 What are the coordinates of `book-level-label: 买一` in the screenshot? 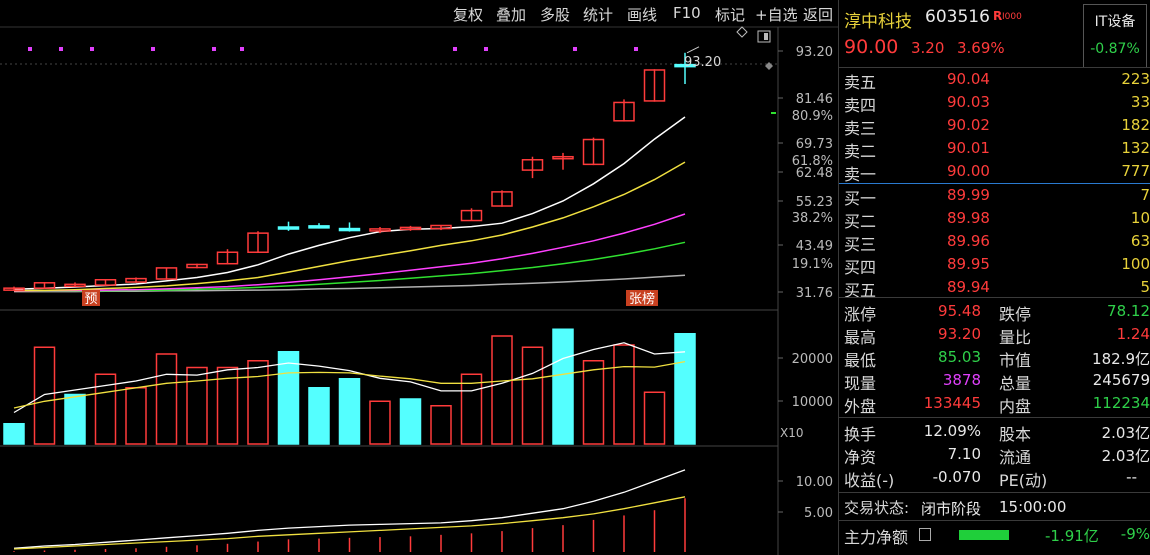 It's located at (860, 198).